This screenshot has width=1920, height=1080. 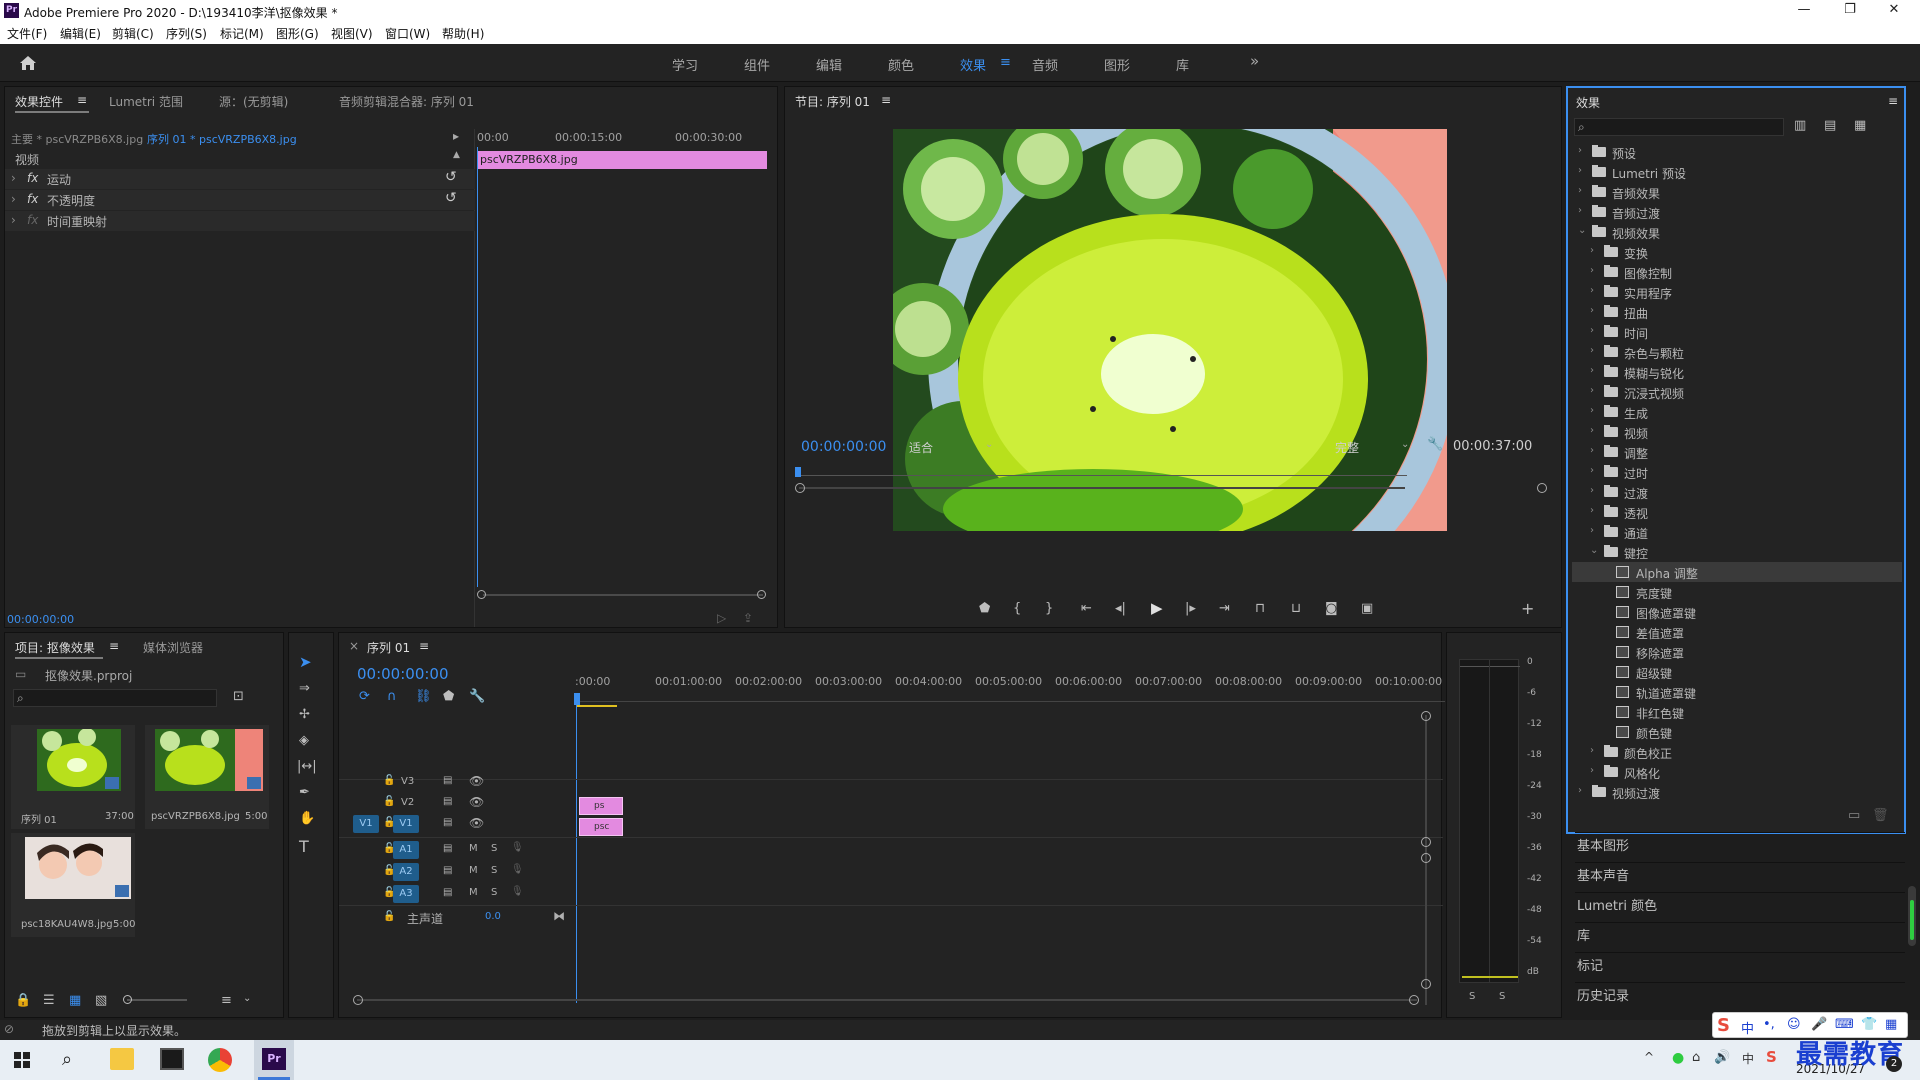 I want to click on new-bin-icon: ▭, so click(x=1854, y=815).